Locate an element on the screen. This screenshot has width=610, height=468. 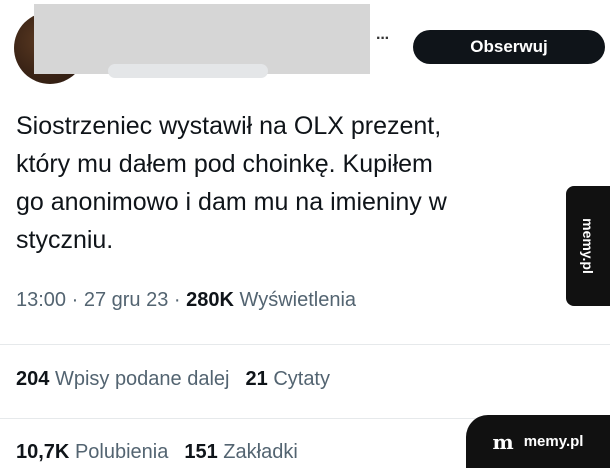
tweet-time: 13:00 is located at coordinates (41, 300).